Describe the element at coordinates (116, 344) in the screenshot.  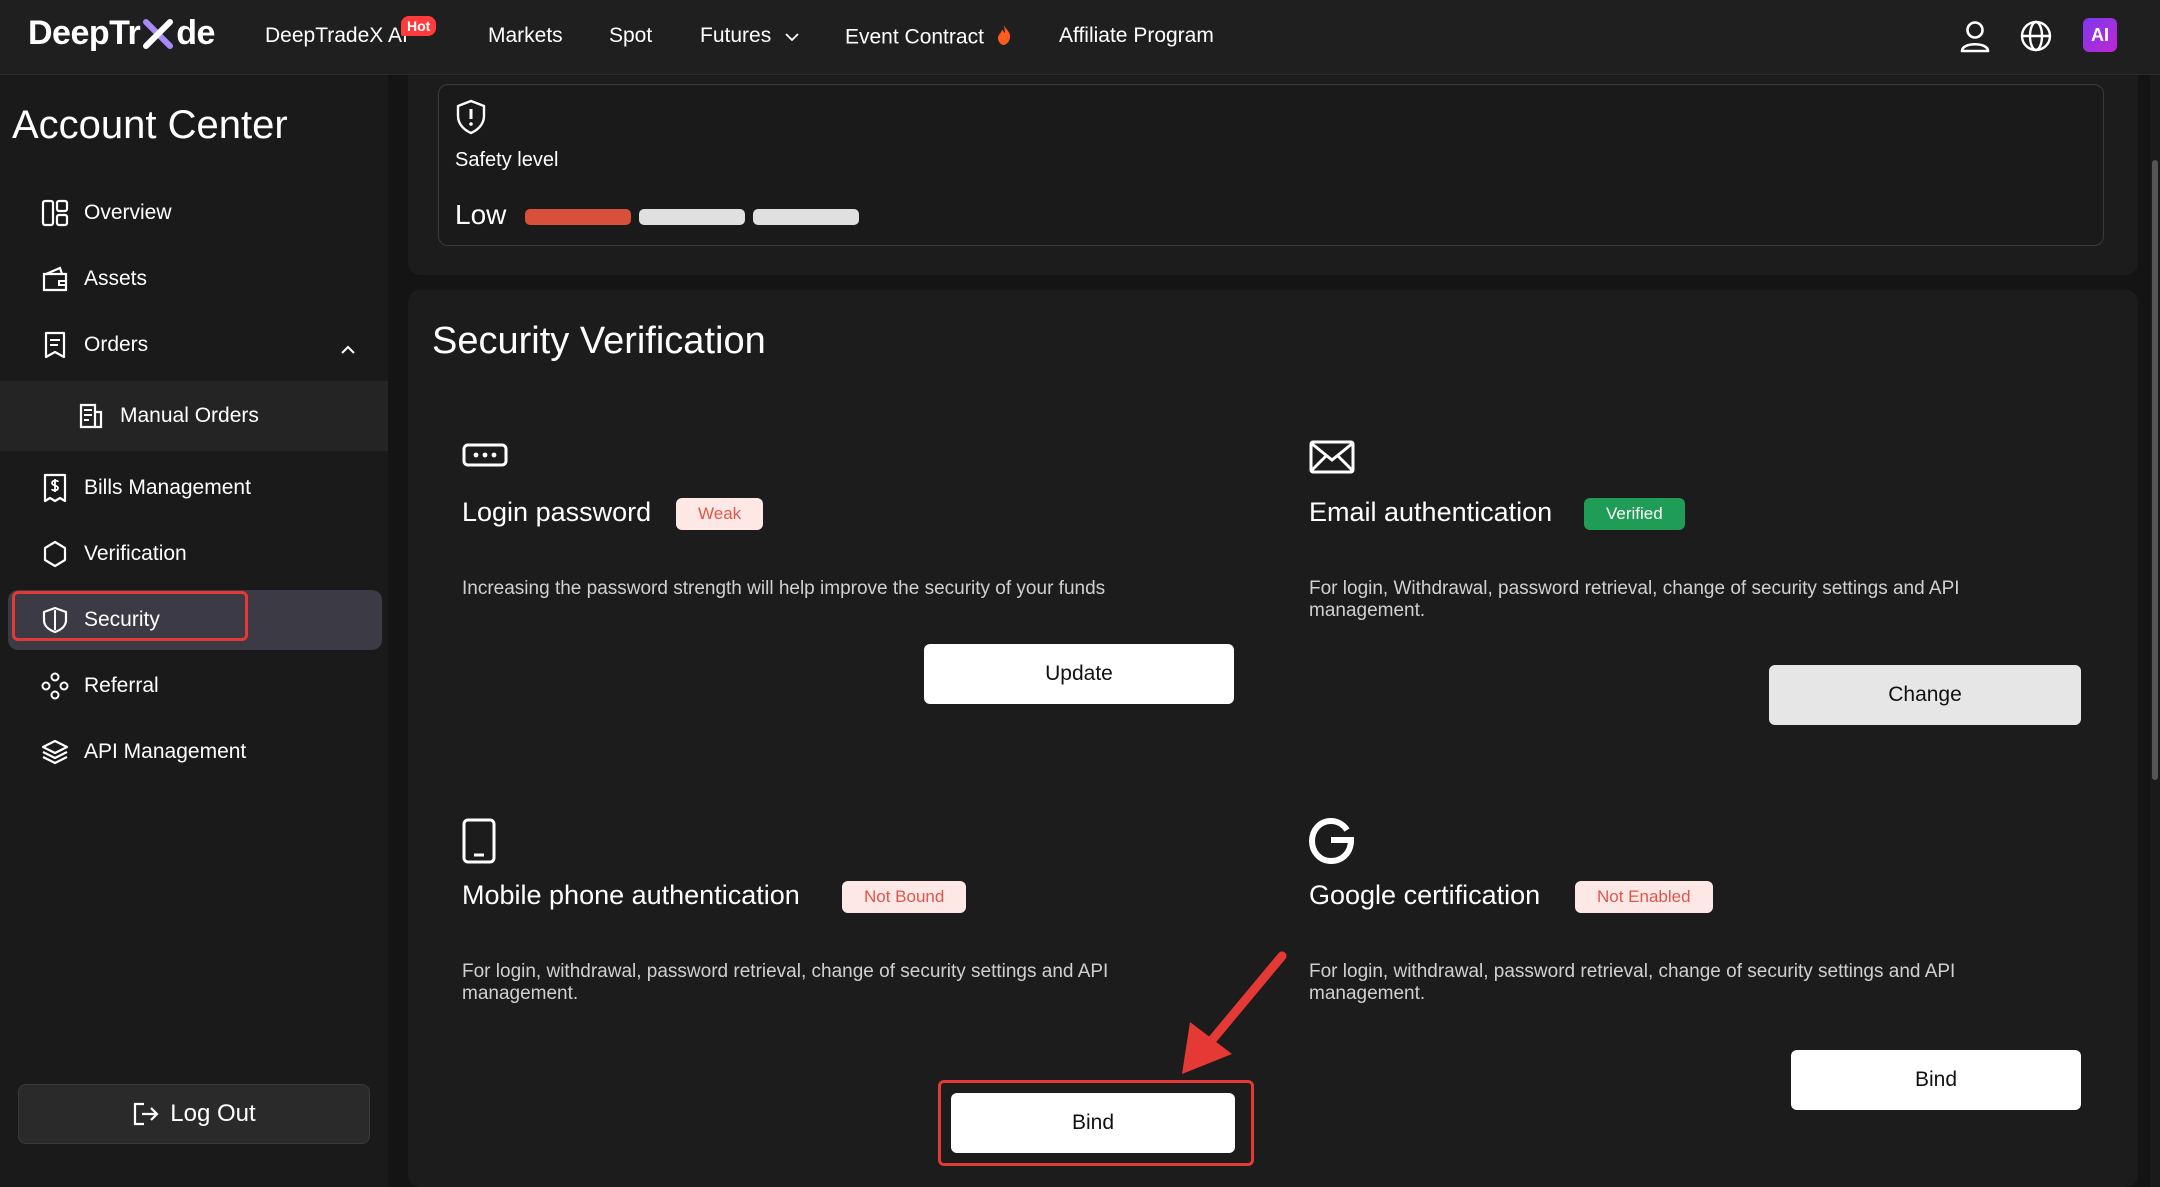
I see `sidebar-item-label: Orders` at that location.